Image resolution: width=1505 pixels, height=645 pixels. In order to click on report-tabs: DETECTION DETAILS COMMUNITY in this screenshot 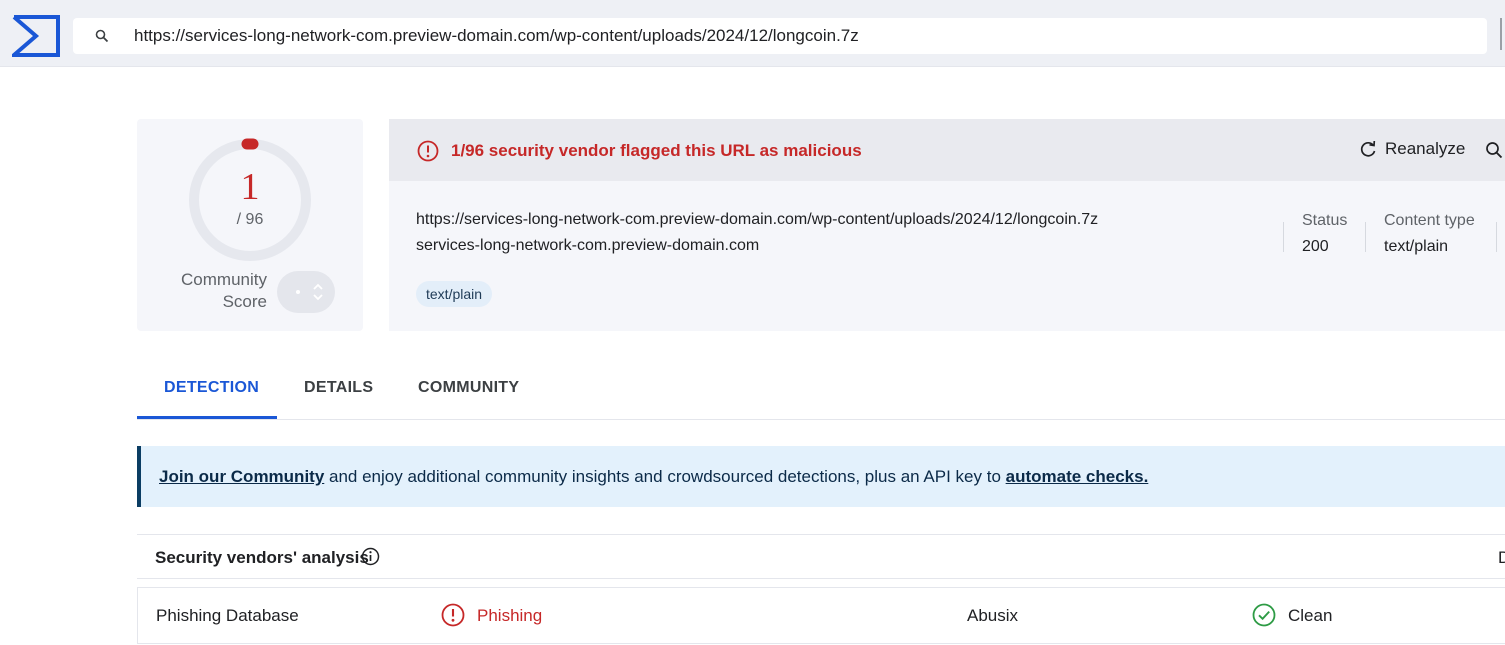, I will do `click(821, 390)`.